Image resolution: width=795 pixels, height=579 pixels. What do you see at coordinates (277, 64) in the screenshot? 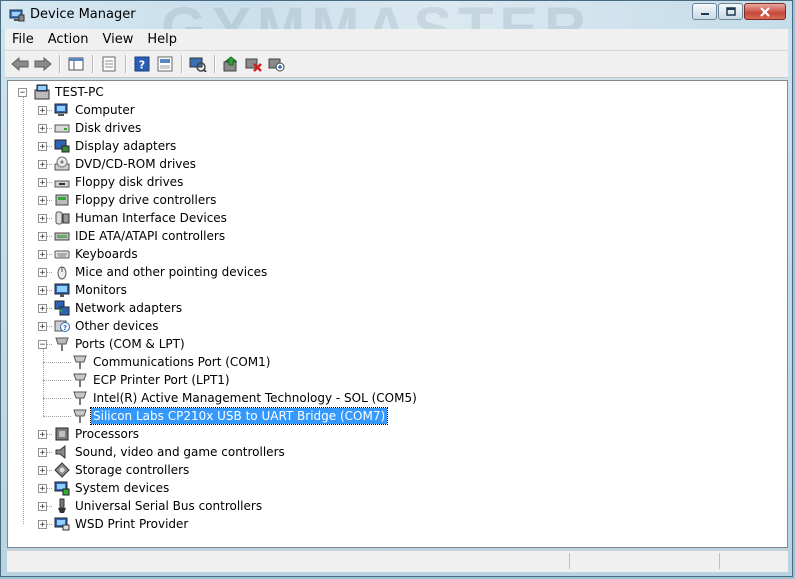
I see `scan-hardware-button` at bounding box center [277, 64].